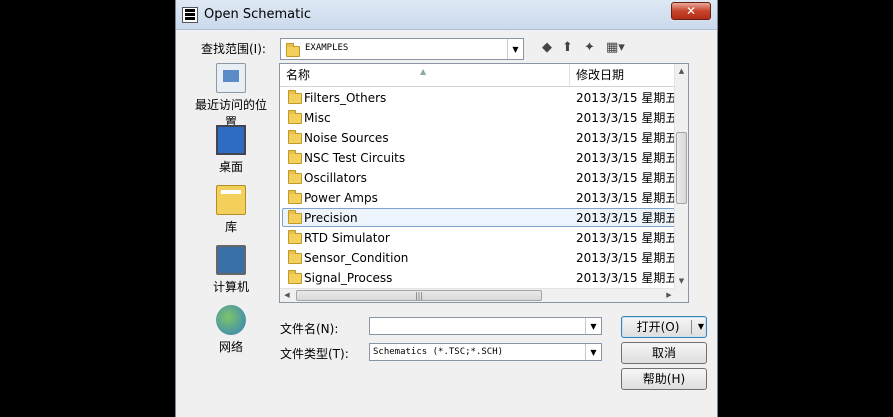  Describe the element at coordinates (681, 71) in the screenshot. I see `scroll-up-icon: ▲` at that location.